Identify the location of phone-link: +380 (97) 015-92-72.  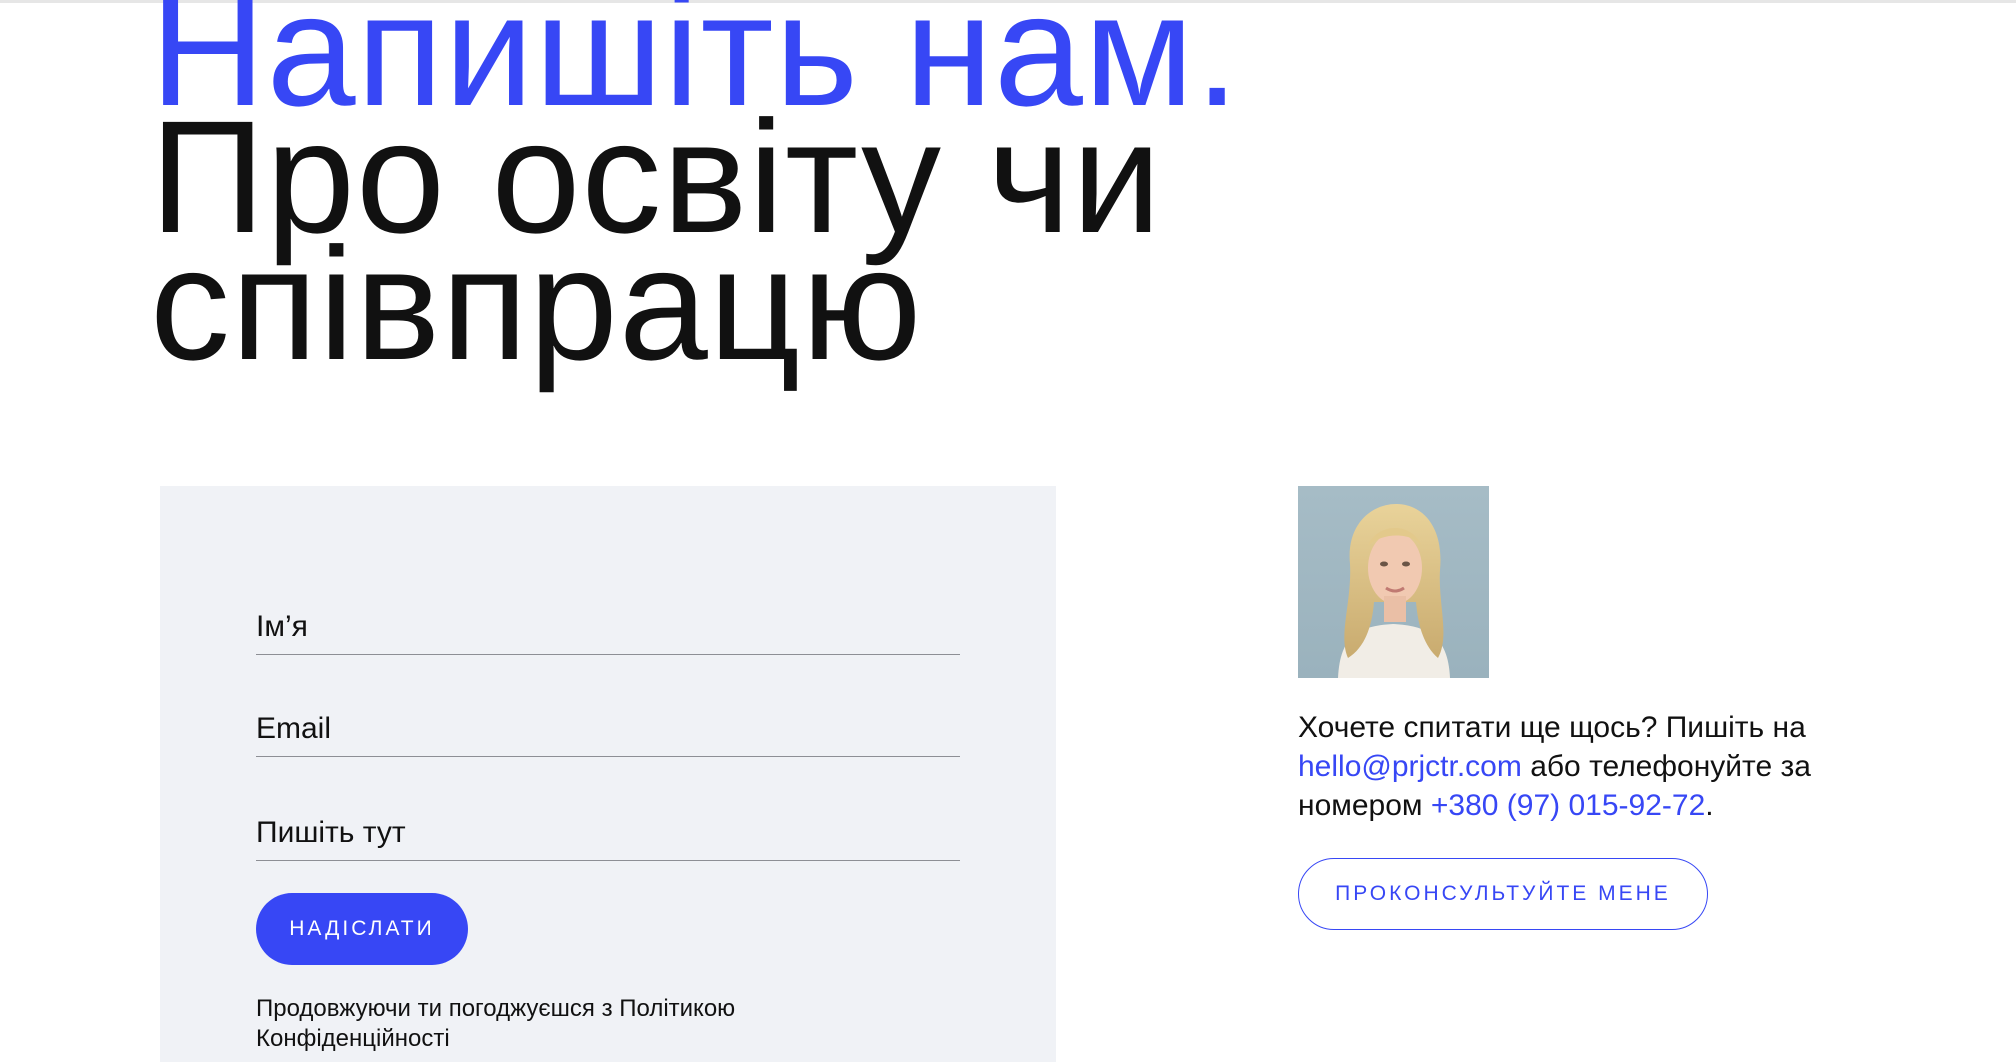
(1568, 805).